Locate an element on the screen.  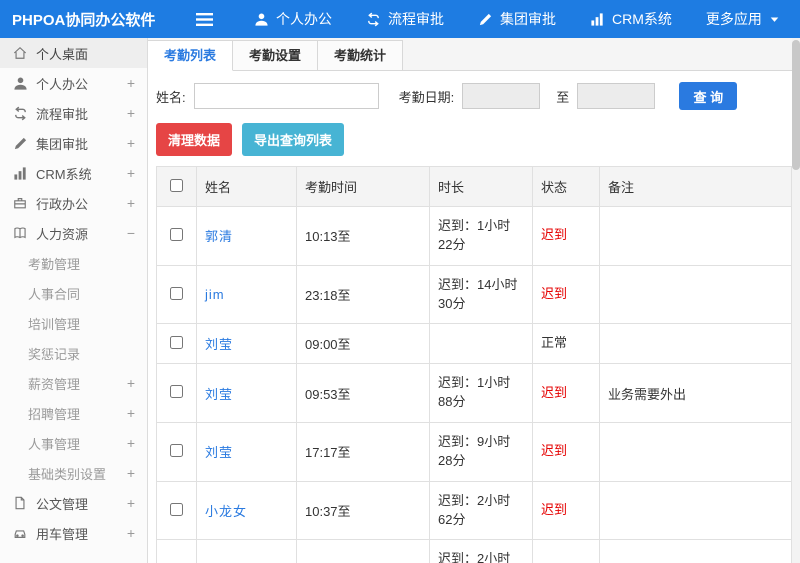
vertical-scrollbar is located at coordinates (796, 300).